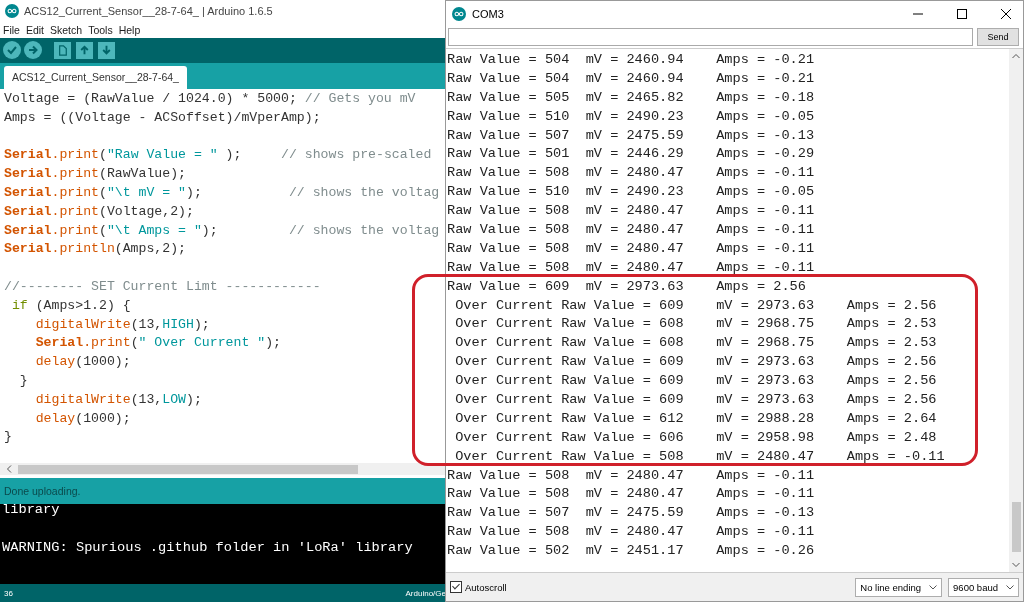 This screenshot has width=1024, height=602. I want to click on send-button: Send, so click(998, 37).